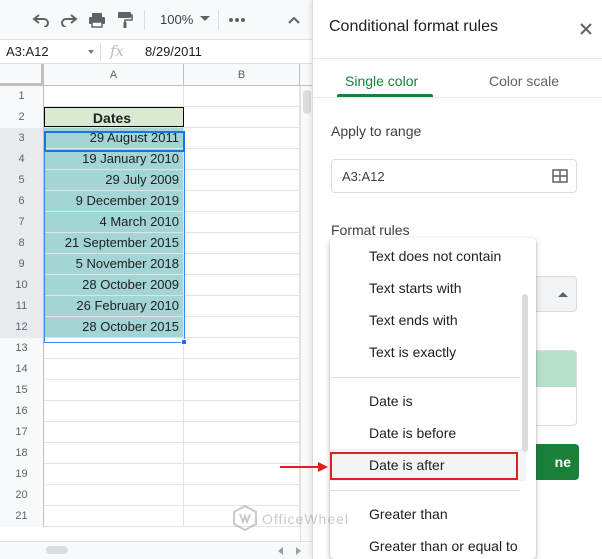 This screenshot has height=559, width=602. Describe the element at coordinates (125, 20) in the screenshot. I see `paint-format-icon` at that location.